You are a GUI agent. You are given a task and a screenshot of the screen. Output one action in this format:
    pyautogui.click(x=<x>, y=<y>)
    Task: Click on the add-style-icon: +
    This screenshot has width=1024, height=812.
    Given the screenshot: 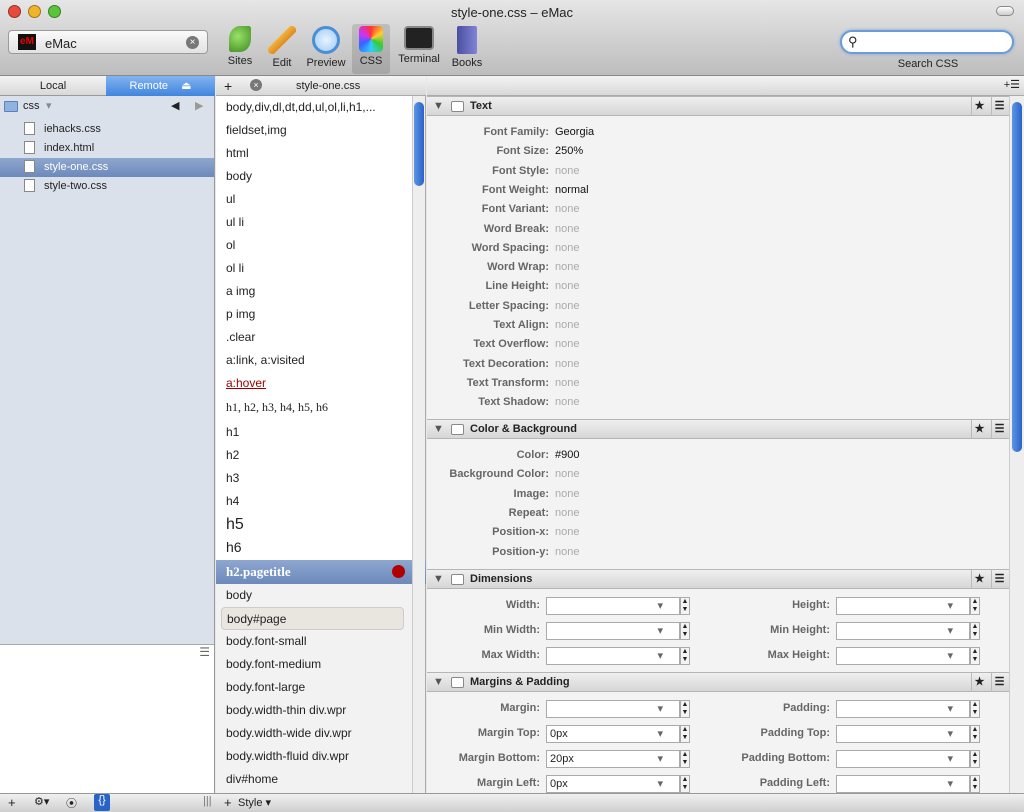 What is the action you would take?
    pyautogui.click(x=228, y=802)
    